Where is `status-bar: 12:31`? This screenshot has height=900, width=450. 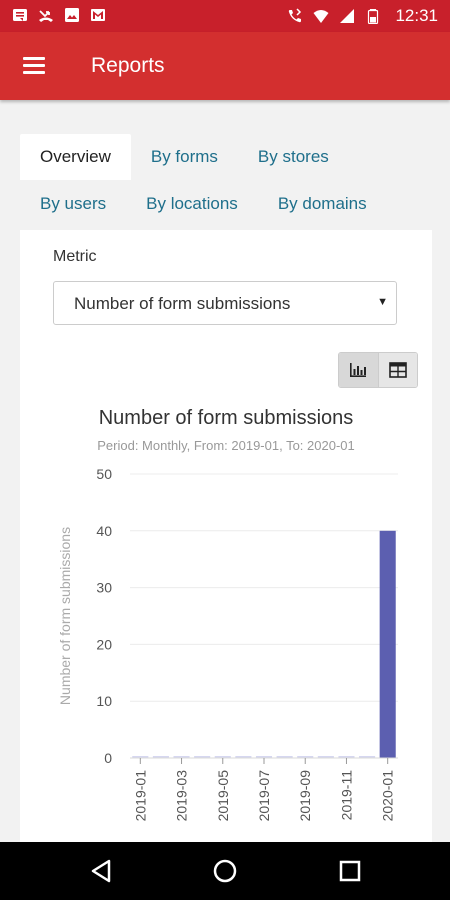
status-bar: 12:31 is located at coordinates (225, 16).